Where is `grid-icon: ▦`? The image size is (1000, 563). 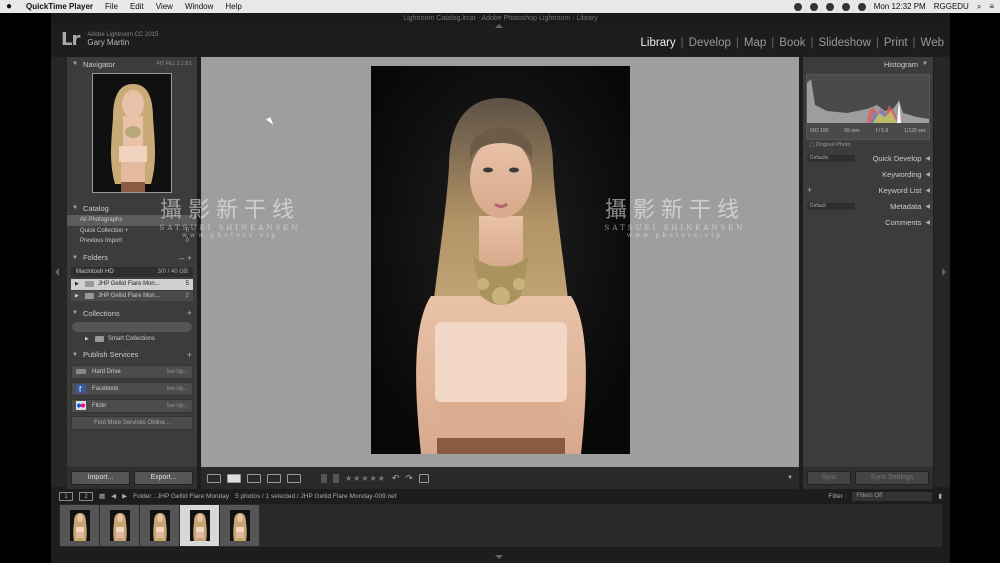 grid-icon: ▦ is located at coordinates (102, 496).